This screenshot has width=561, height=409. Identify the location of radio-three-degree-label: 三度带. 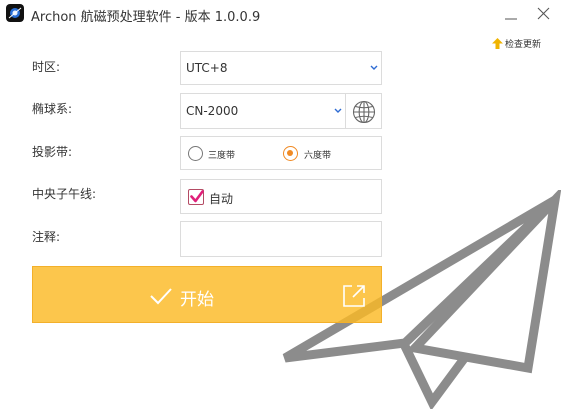
(222, 156).